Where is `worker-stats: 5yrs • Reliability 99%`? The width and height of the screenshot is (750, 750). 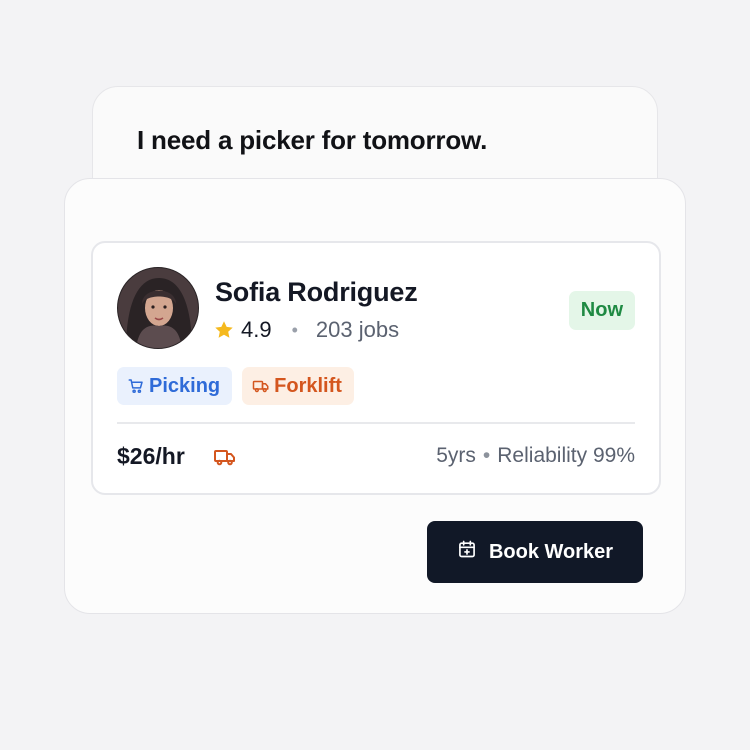 worker-stats: 5yrs • Reliability 99% is located at coordinates (535, 456).